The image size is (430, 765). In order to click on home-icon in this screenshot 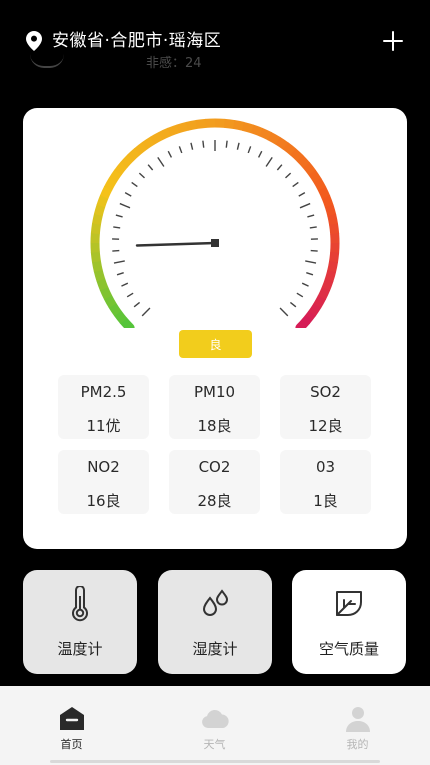, I will do `click(72, 718)`.